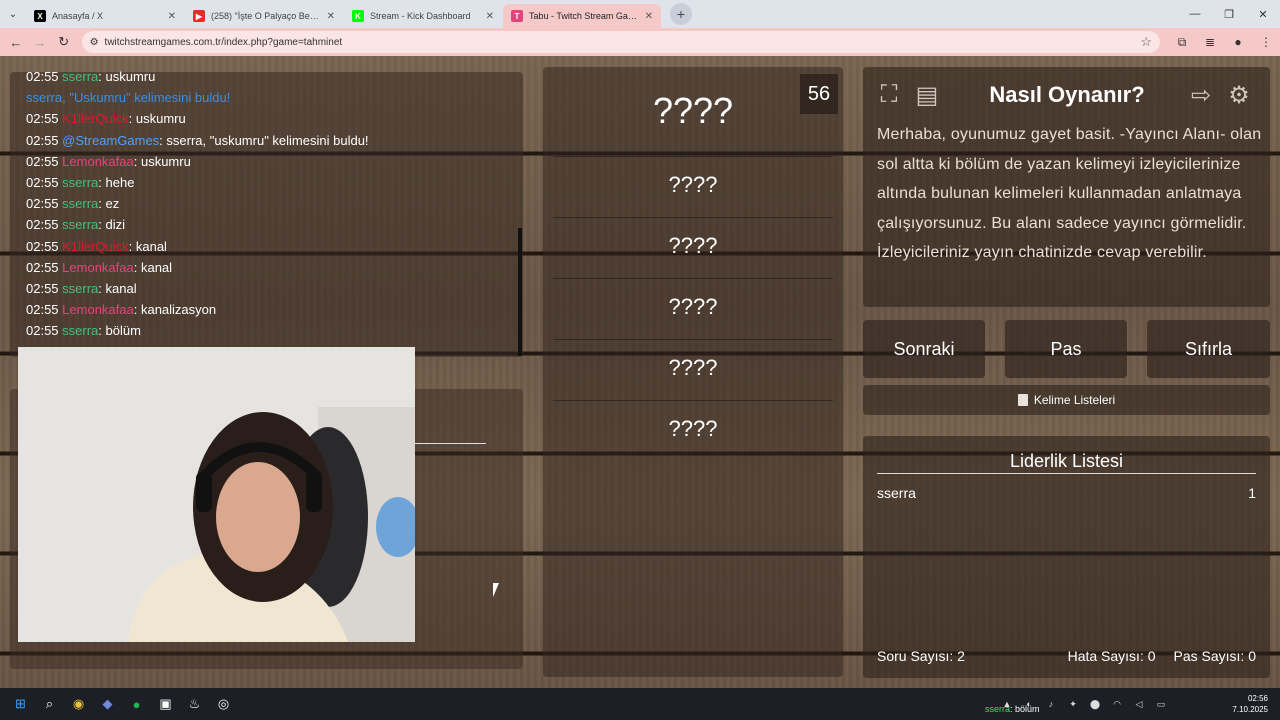  Describe the element at coordinates (681, 14) in the screenshot. I see `new-tab-button: +` at that location.